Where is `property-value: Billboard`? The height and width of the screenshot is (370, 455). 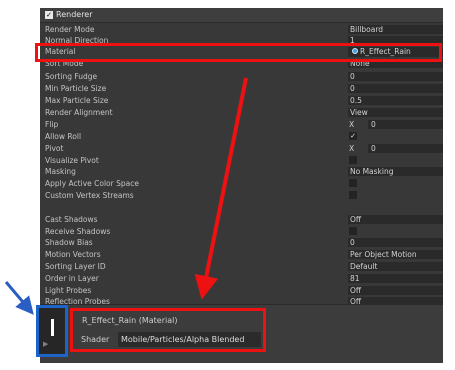 property-value: Billboard is located at coordinates (367, 29).